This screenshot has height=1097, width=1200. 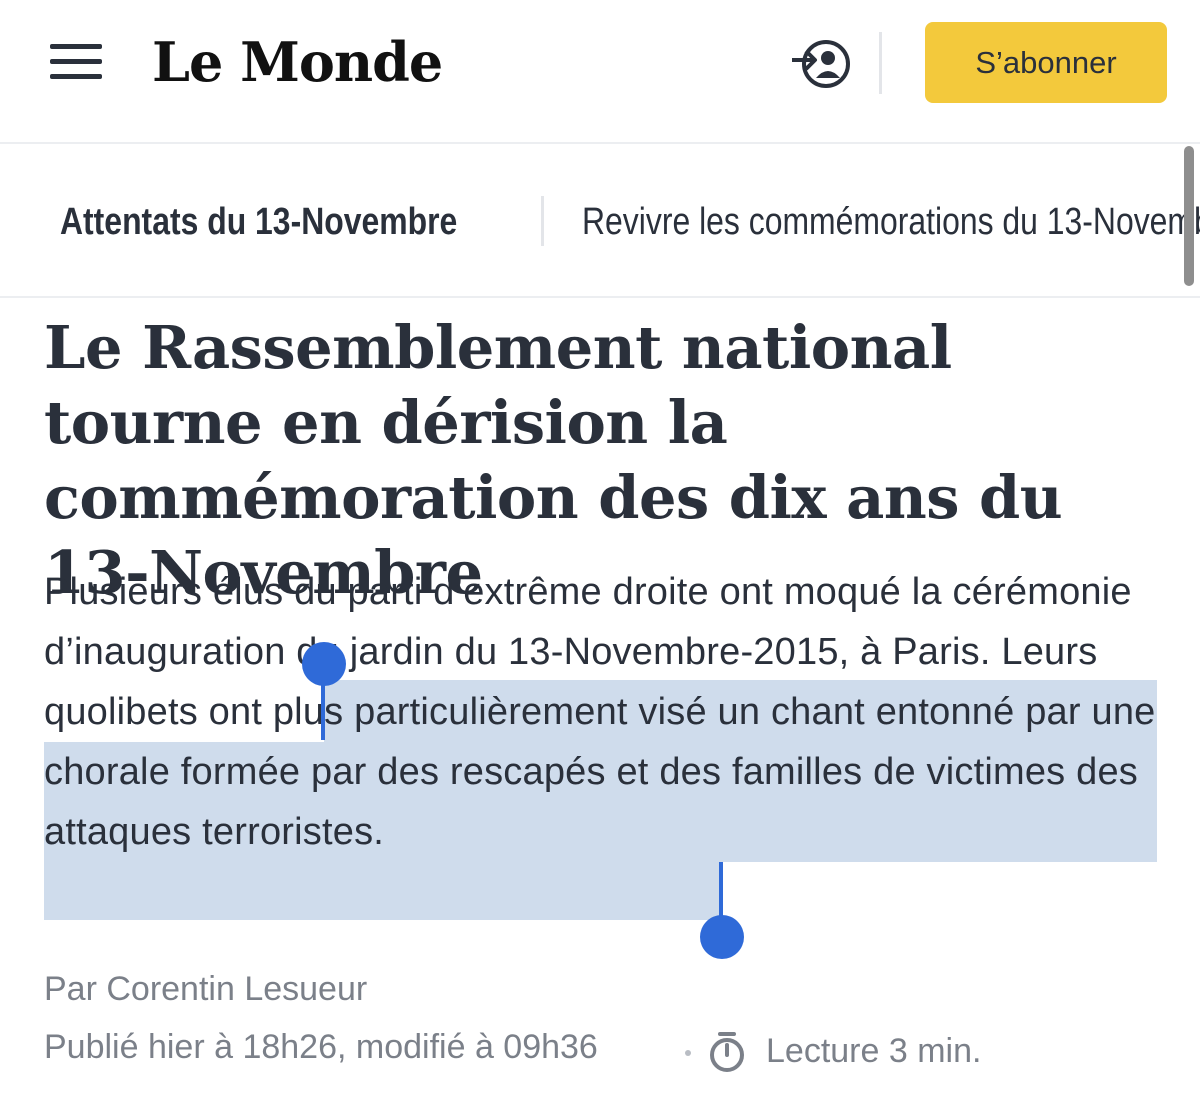 I want to click on meta-separator-dot, so click(x=688, y=1053).